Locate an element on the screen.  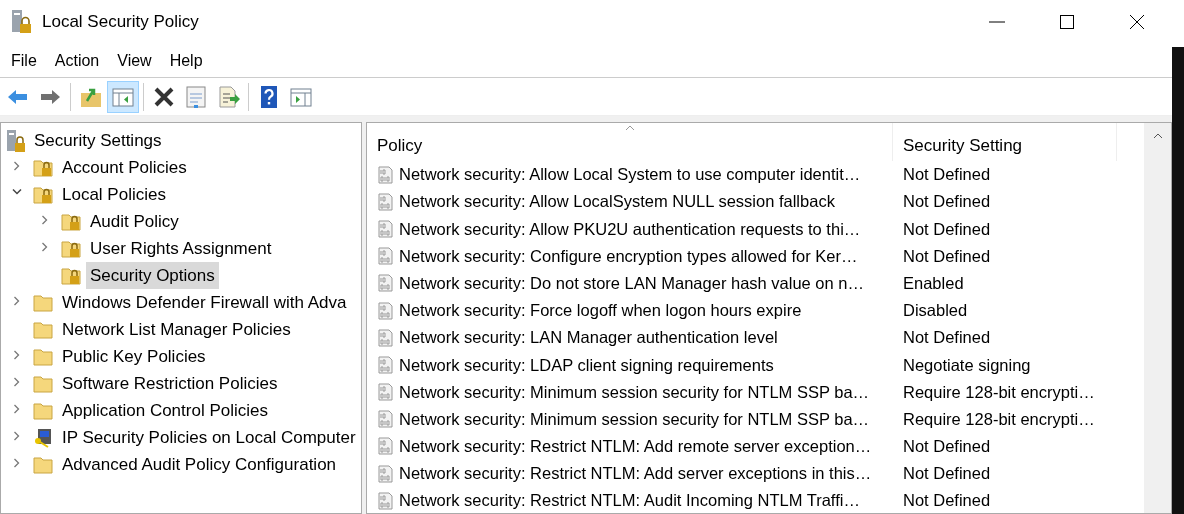
tree-item: Account Policies is located at coordinates (124, 167).